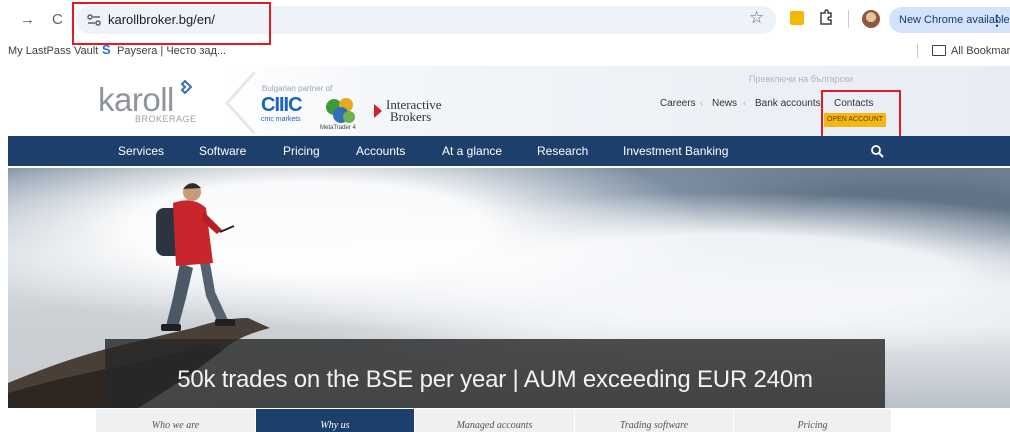  I want to click on profile-avatar, so click(871, 19).